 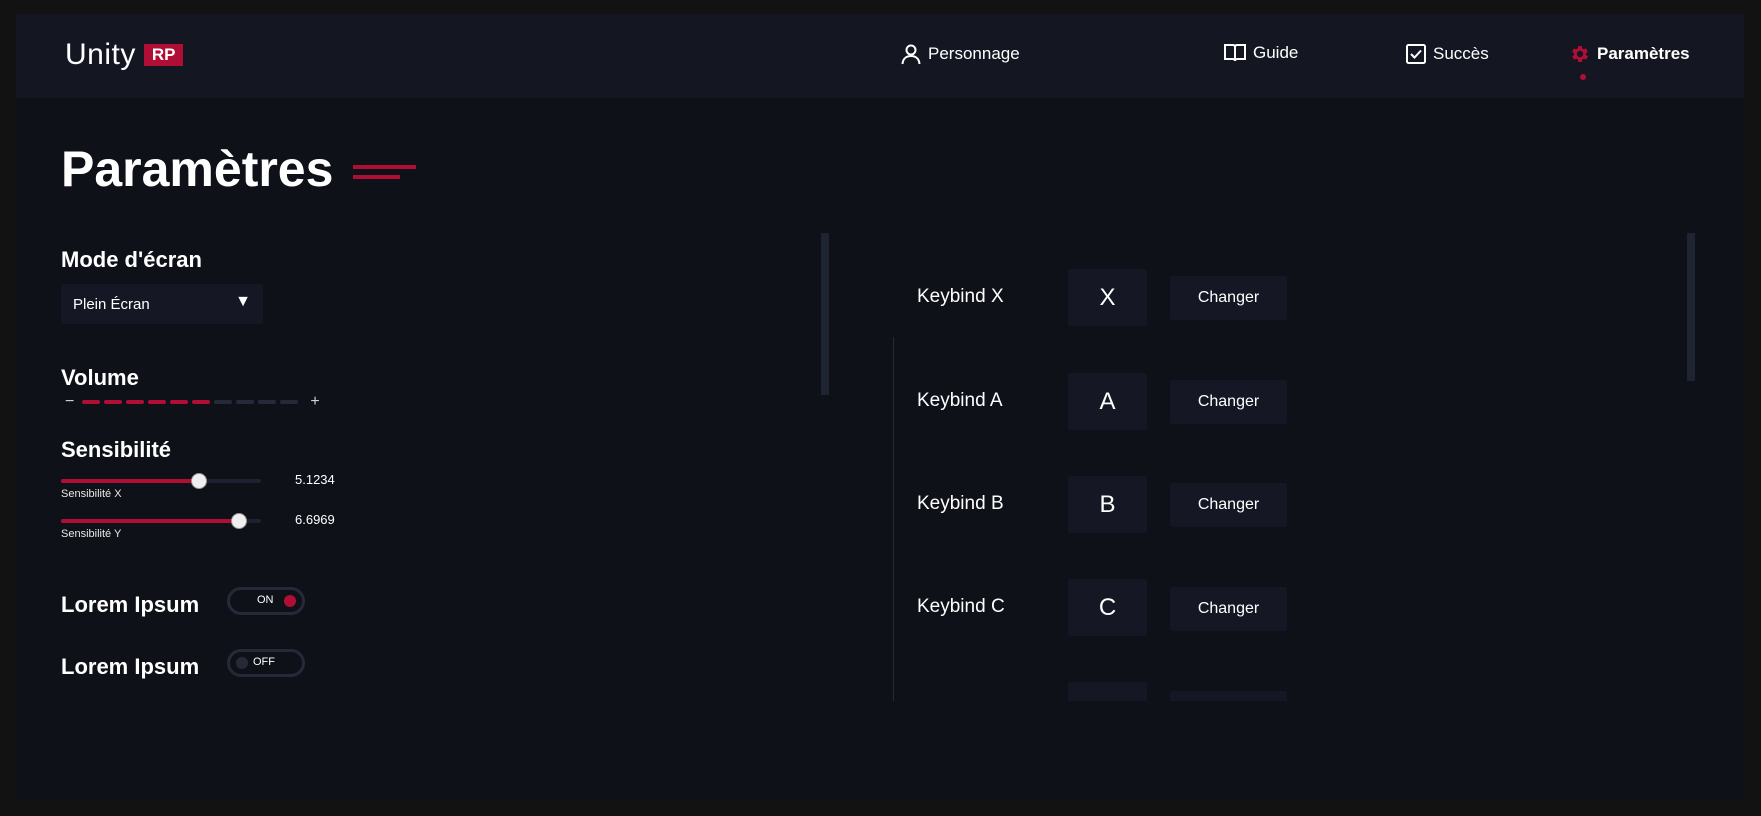 I want to click on toggle-1-switch: ON, so click(x=266, y=601).